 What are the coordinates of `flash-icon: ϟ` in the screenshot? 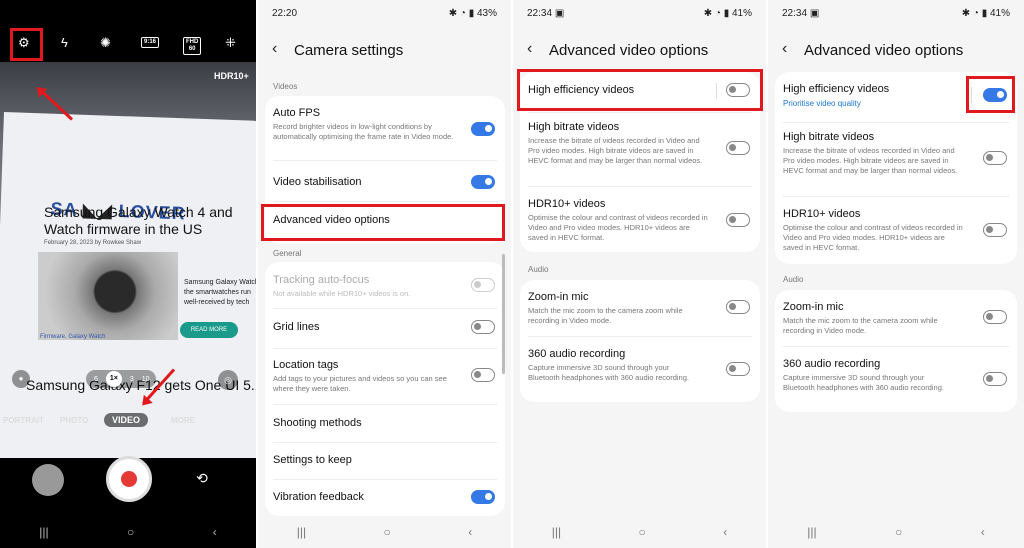 It's located at (64, 43).